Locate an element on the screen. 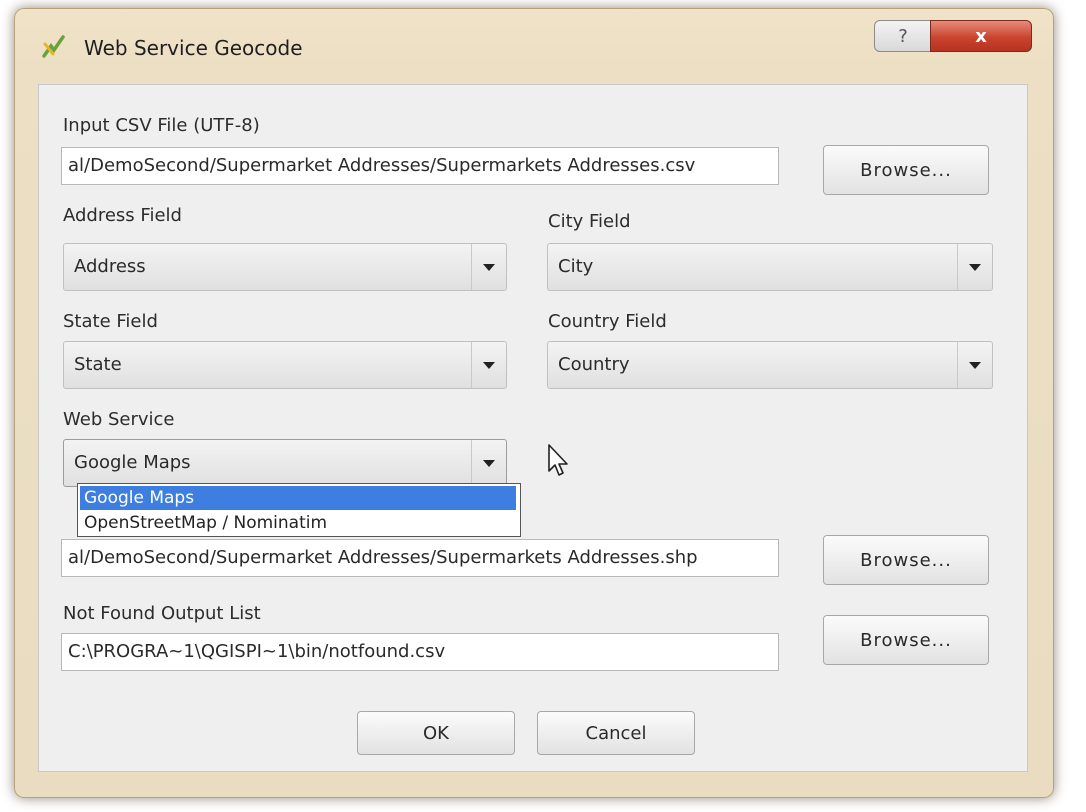 This screenshot has width=1086, height=812. country-field-value: Country is located at coordinates (594, 364).